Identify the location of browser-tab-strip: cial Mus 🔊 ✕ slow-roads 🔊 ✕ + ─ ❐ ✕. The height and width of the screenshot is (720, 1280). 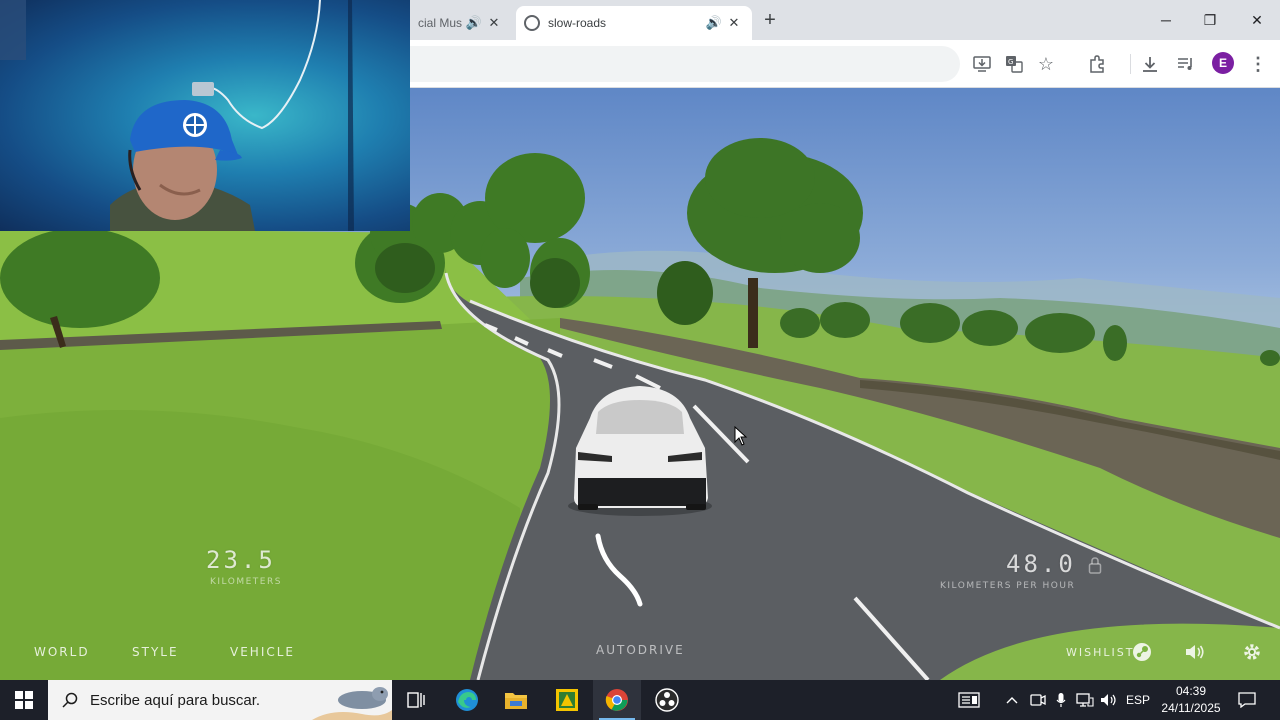
(845, 20).